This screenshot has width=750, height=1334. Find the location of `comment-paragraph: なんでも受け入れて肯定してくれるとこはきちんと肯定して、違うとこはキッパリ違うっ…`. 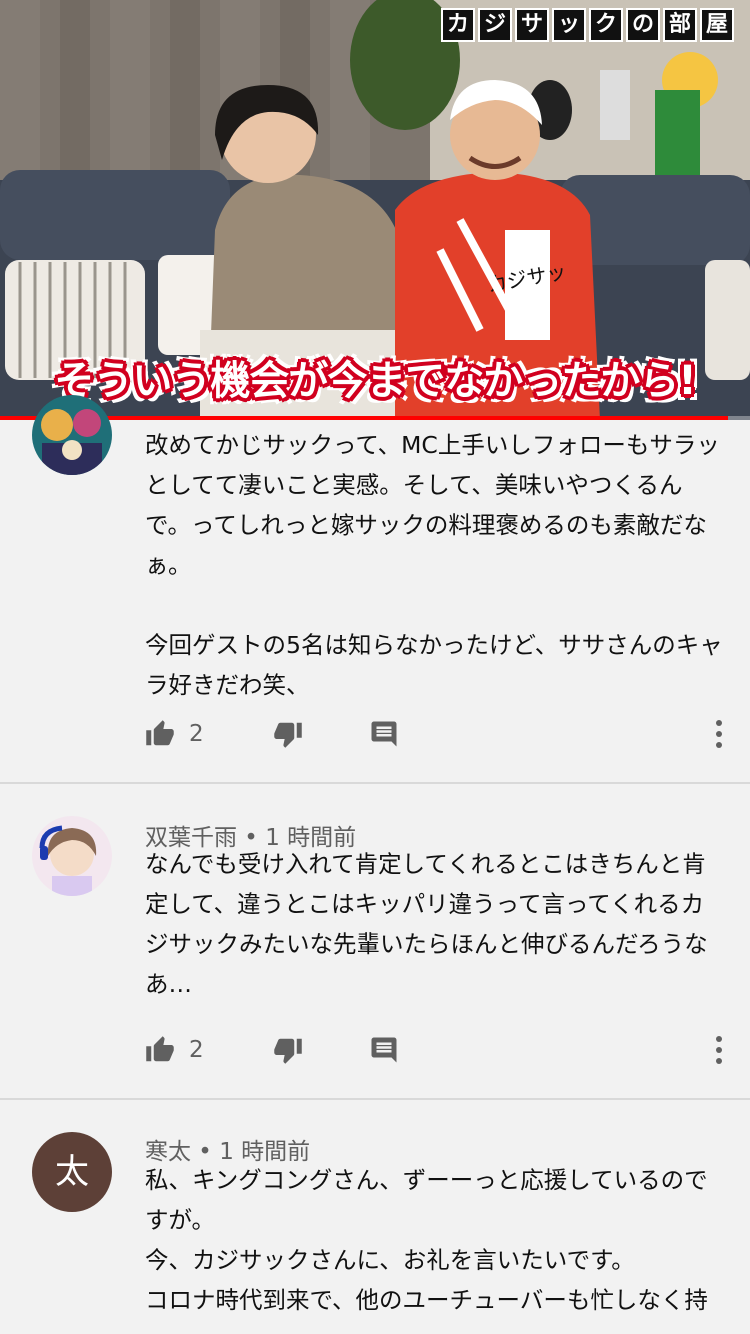

comment-paragraph: なんでも受け入れて肯定してくれるとこはきちんと肯定して、違うとこはキッパリ違うっ… is located at coordinates (426, 924).